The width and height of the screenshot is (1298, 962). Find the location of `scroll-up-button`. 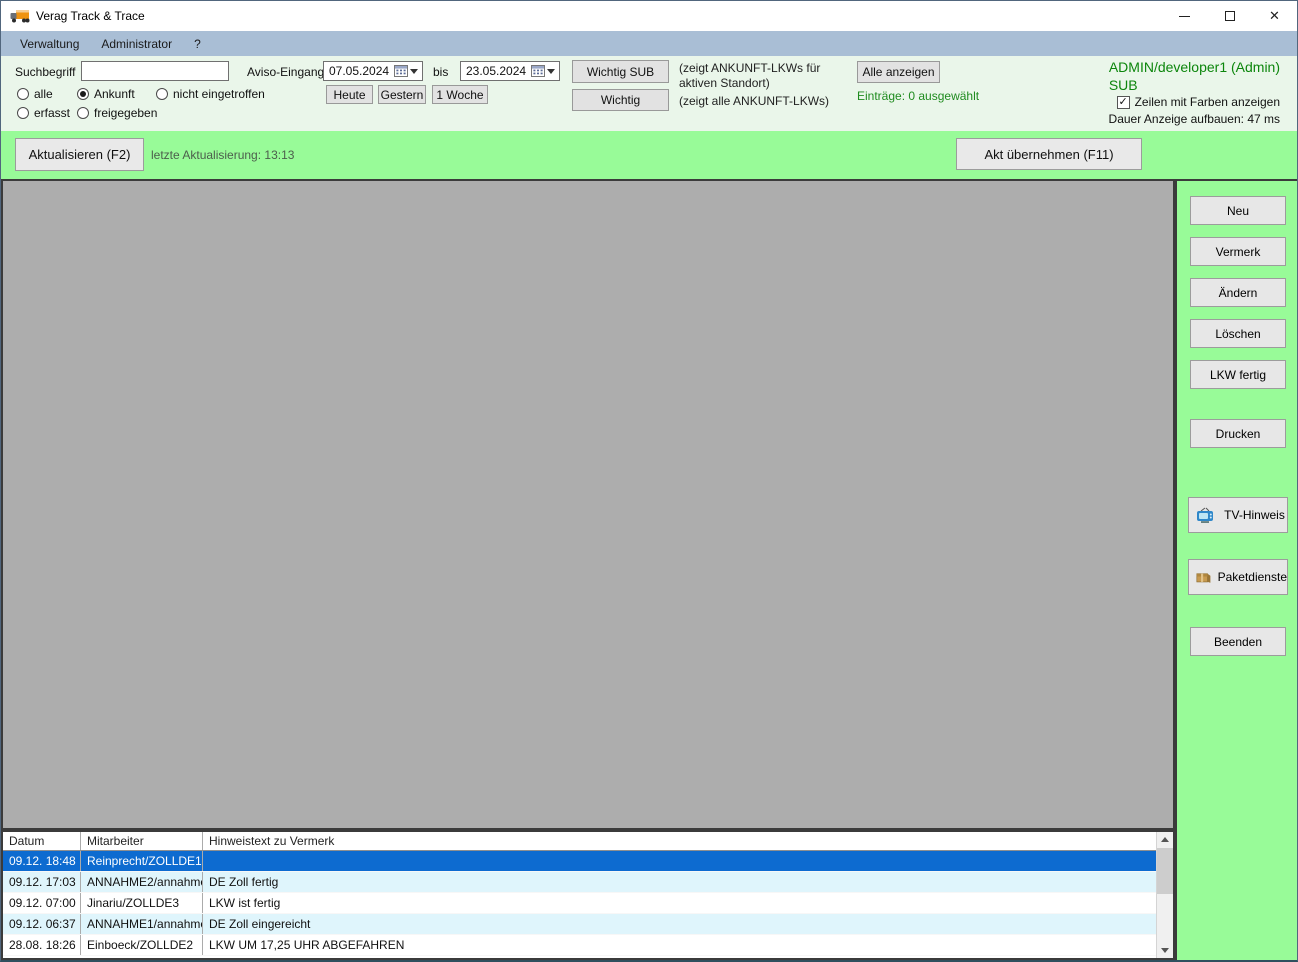

scroll-up-button is located at coordinates (1165, 839).